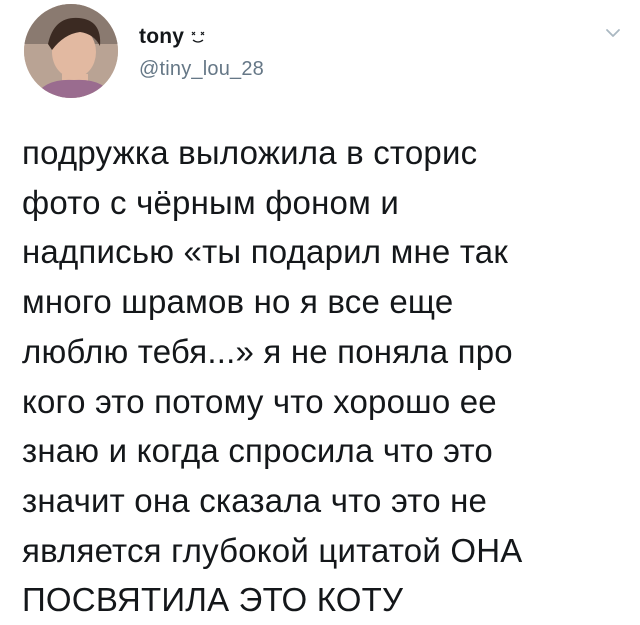 Image resolution: width=640 pixels, height=625 pixels. Describe the element at coordinates (613, 33) in the screenshot. I see `chevron-down-icon` at that location.